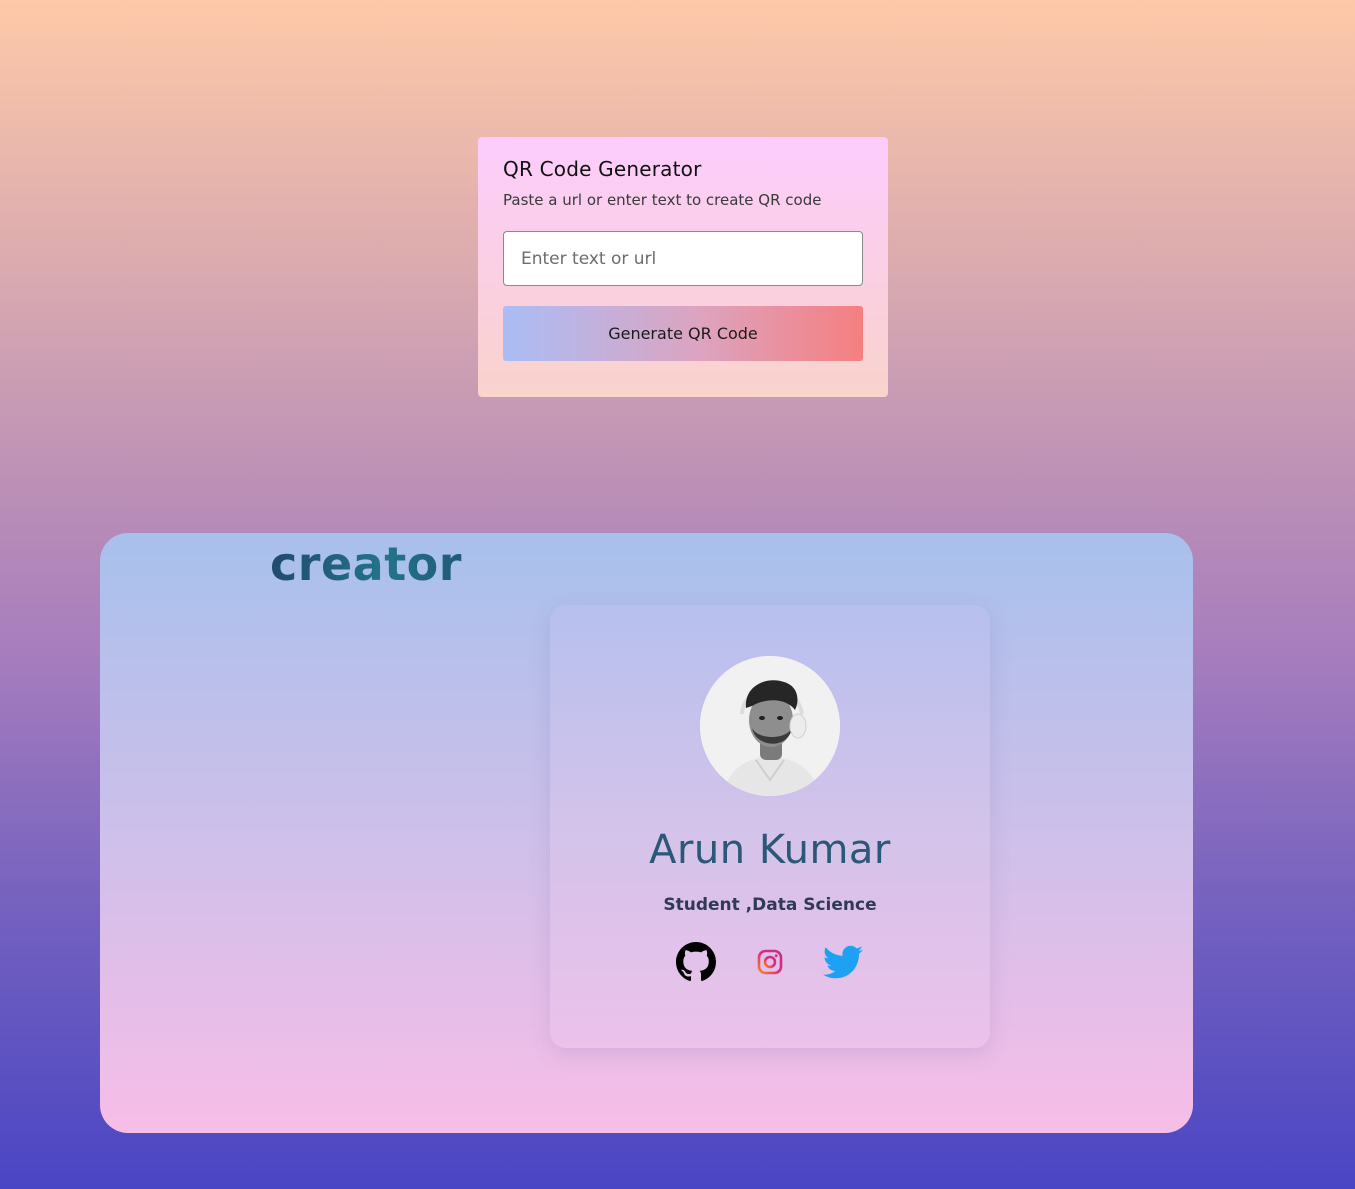  I want to click on profile-role: Student ,Data Science, so click(770, 905).